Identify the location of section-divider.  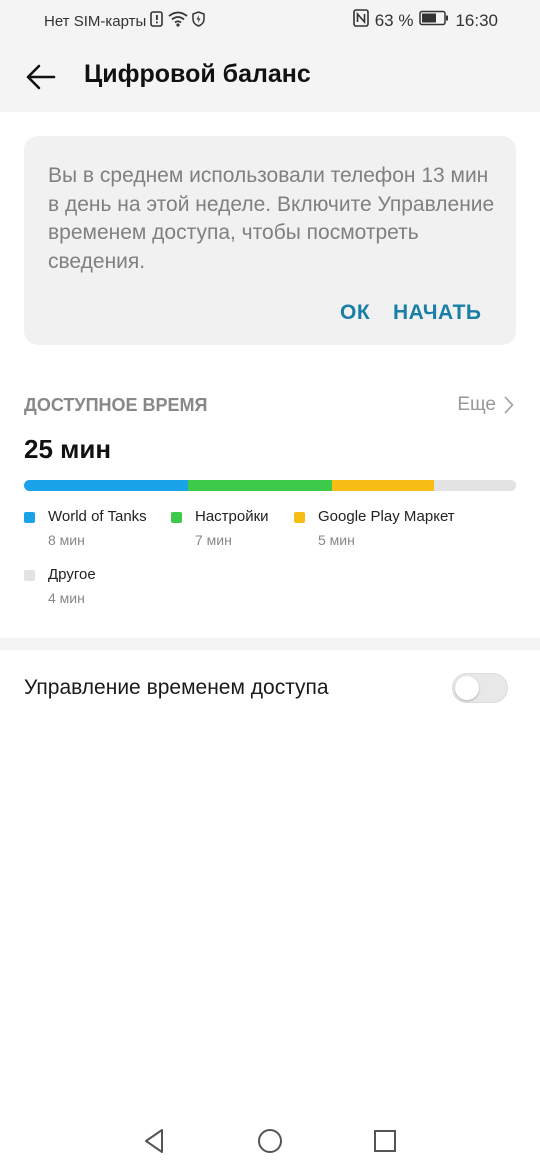
(270, 644).